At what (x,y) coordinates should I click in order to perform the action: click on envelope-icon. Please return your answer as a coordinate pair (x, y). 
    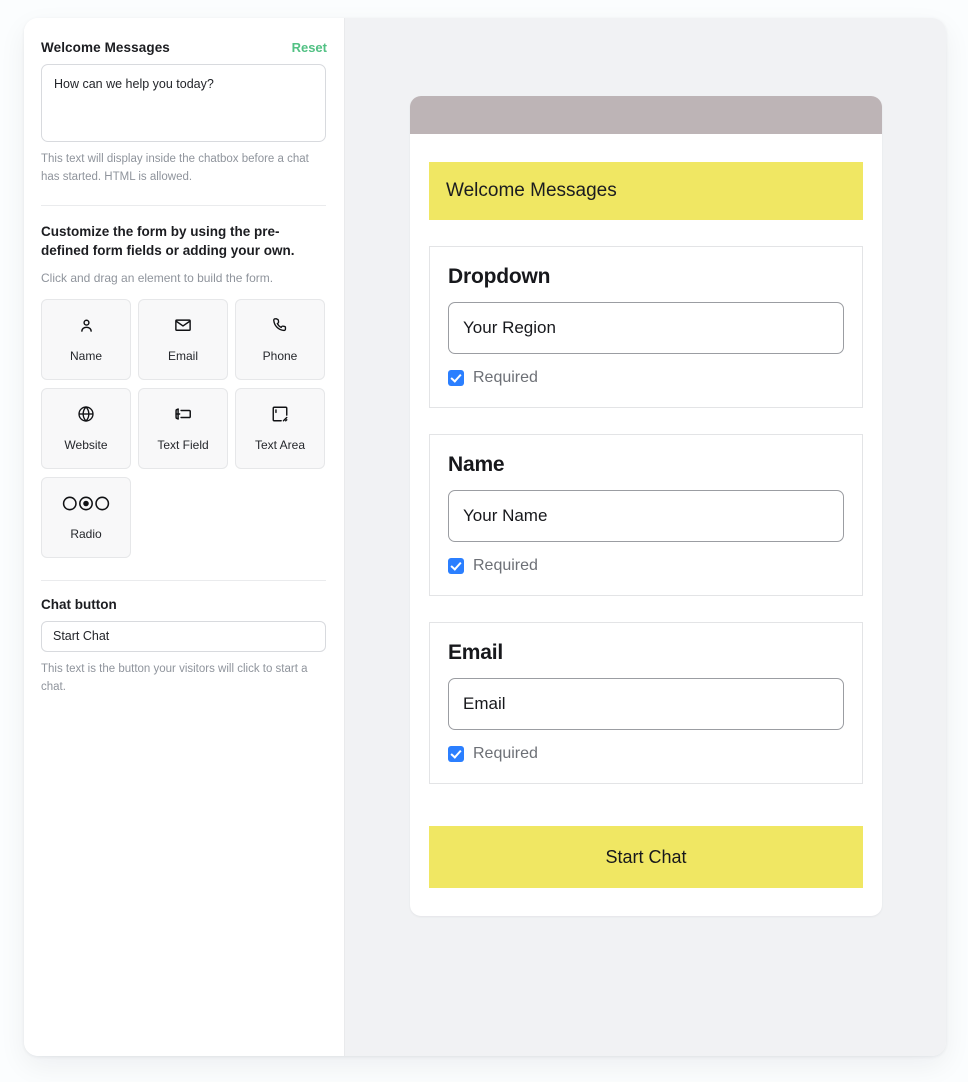
    Looking at the image, I should click on (183, 325).